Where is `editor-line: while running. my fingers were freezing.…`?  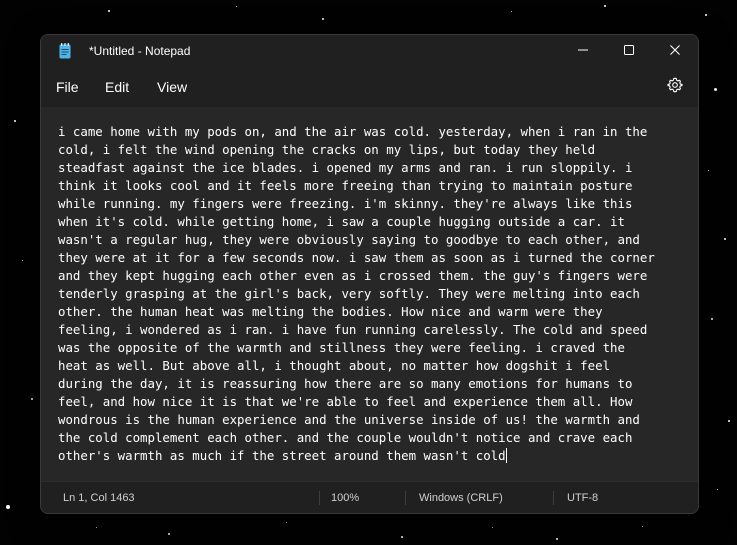 editor-line: while running. my fingers were freezing.… is located at coordinates (345, 203).